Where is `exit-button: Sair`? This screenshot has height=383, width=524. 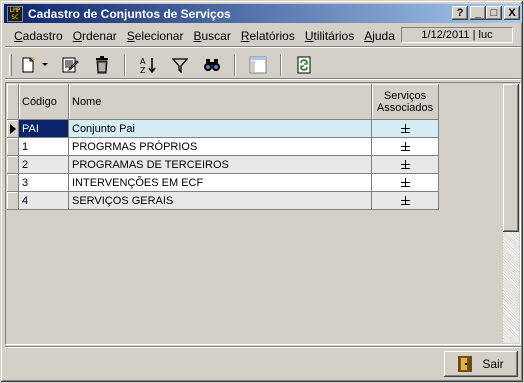
exit-button: Sair is located at coordinates (481, 364).